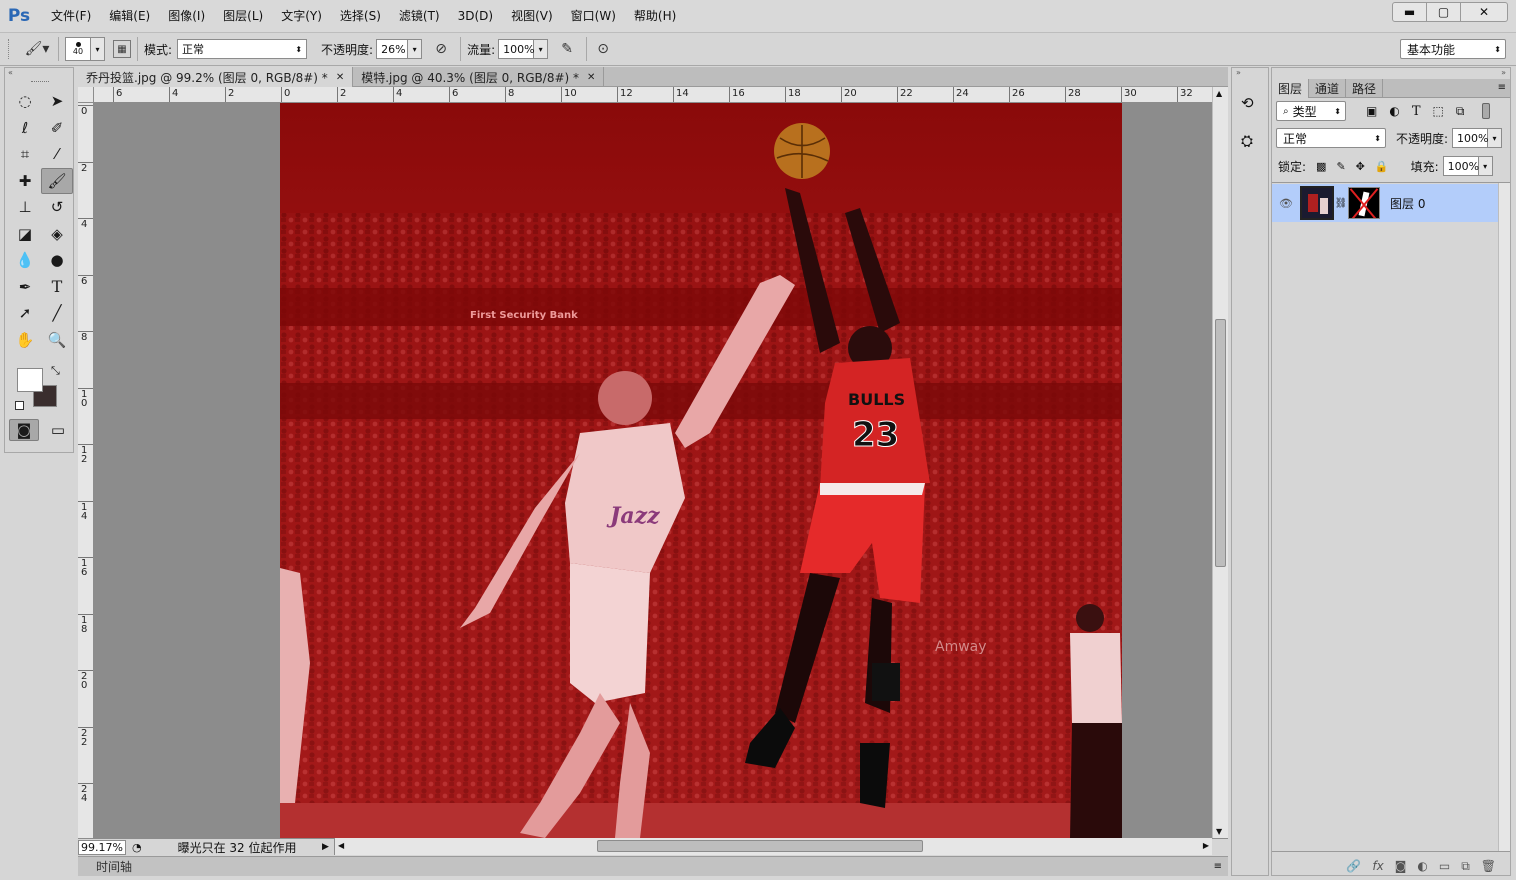 The width and height of the screenshot is (1516, 880). I want to click on clone-stamp-tool-icon: ⊥, so click(25, 207).